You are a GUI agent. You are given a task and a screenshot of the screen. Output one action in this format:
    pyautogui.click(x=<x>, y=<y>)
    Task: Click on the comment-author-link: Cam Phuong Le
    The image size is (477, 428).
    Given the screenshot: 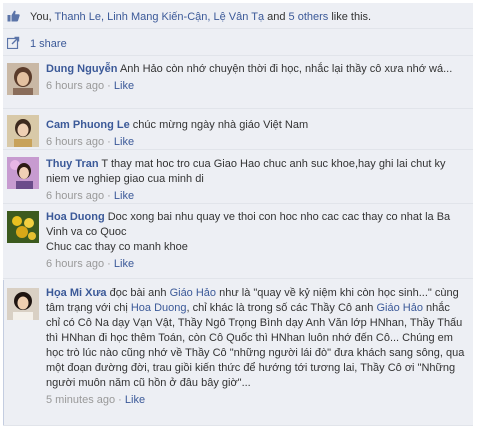 What is the action you would take?
    pyautogui.click(x=88, y=125)
    